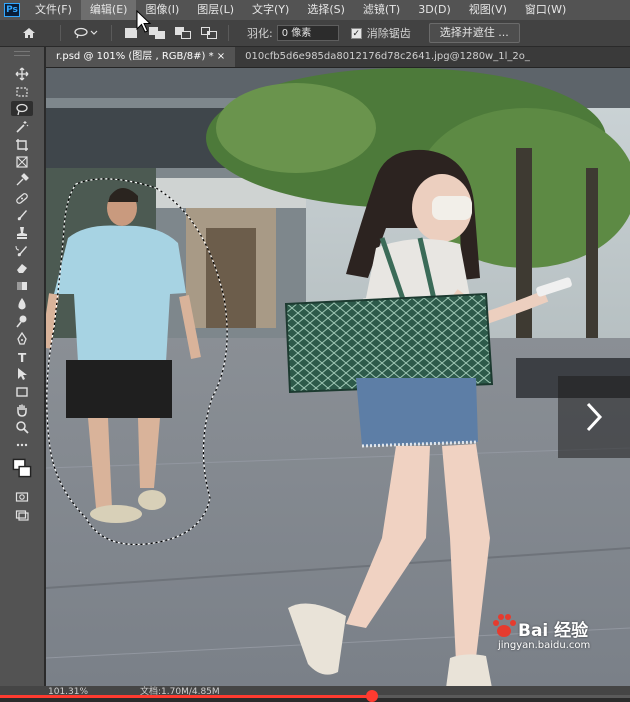 The height and width of the screenshot is (702, 630). I want to click on chevron-right-icon, so click(594, 417).